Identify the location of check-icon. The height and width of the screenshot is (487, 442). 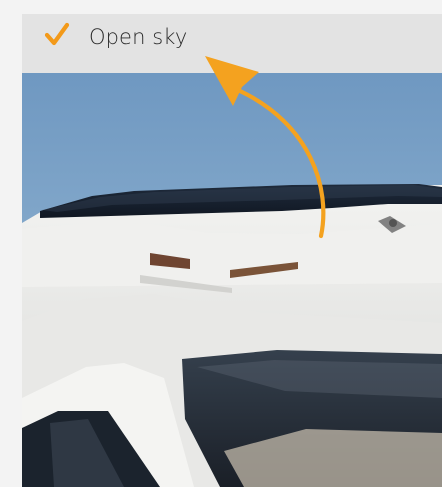
(57, 34).